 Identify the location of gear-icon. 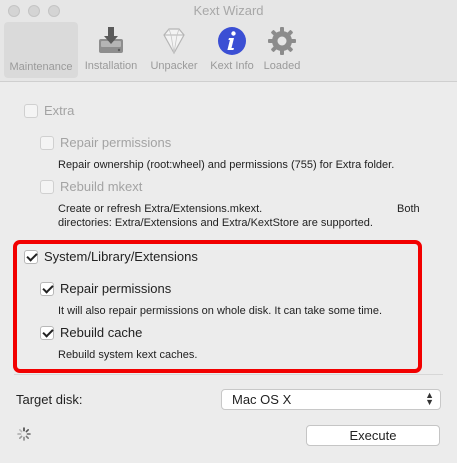
(282, 41).